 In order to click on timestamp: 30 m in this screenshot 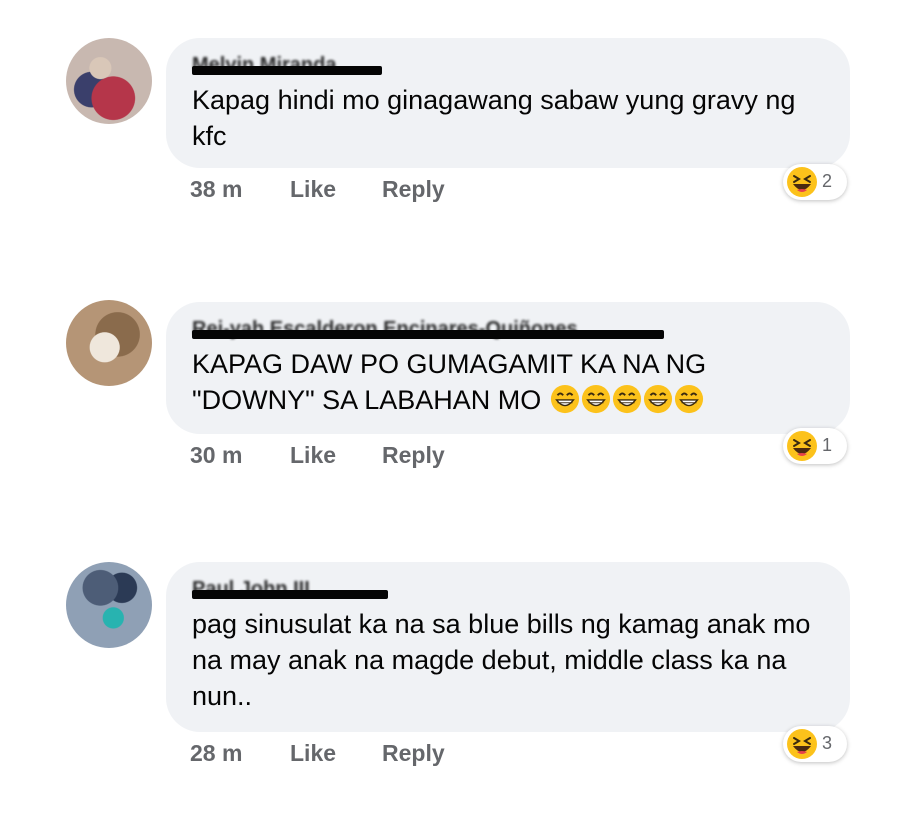, I will do `click(216, 455)`.